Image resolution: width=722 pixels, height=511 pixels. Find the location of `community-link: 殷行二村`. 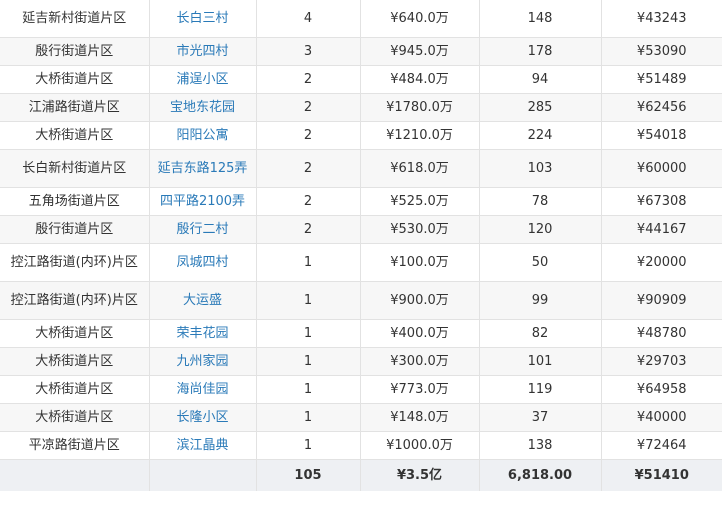

community-link: 殷行二村 is located at coordinates (202, 229).